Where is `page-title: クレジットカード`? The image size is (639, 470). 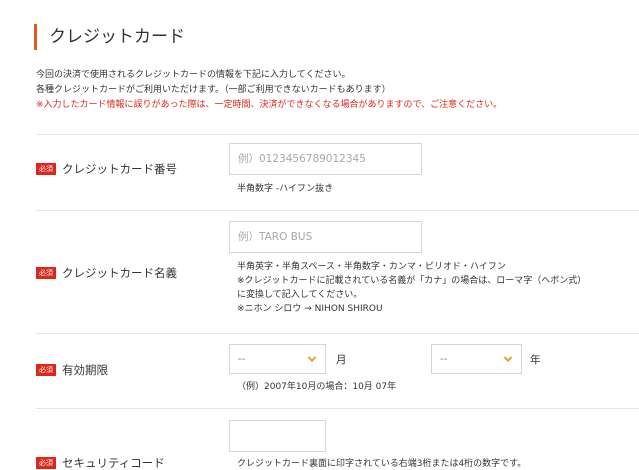 page-title: クレジットカード is located at coordinates (109, 37).